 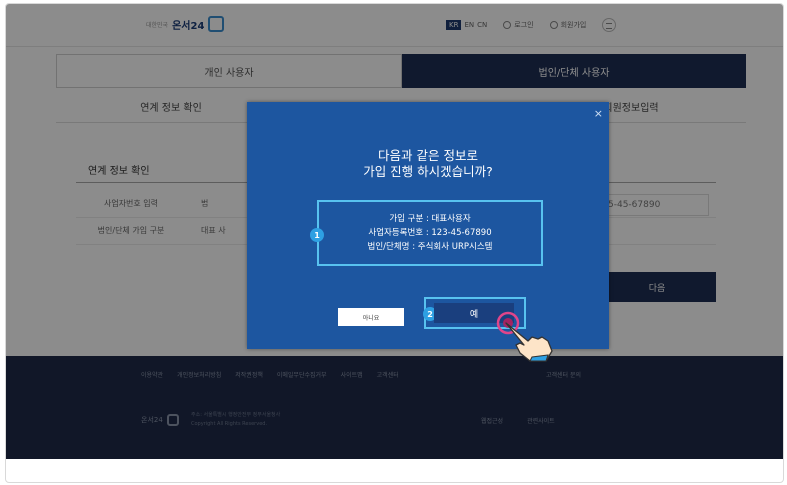 What do you see at coordinates (317, 235) in the screenshot?
I see `step-badge-1: 1` at bounding box center [317, 235].